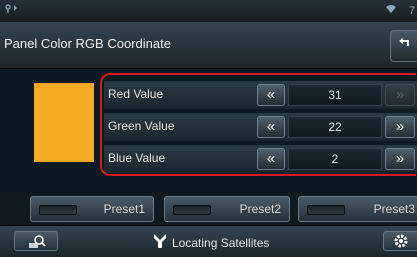 Image resolution: width=417 pixels, height=257 pixels. Describe the element at coordinates (401, 243) in the screenshot. I see `settings-icon` at that location.